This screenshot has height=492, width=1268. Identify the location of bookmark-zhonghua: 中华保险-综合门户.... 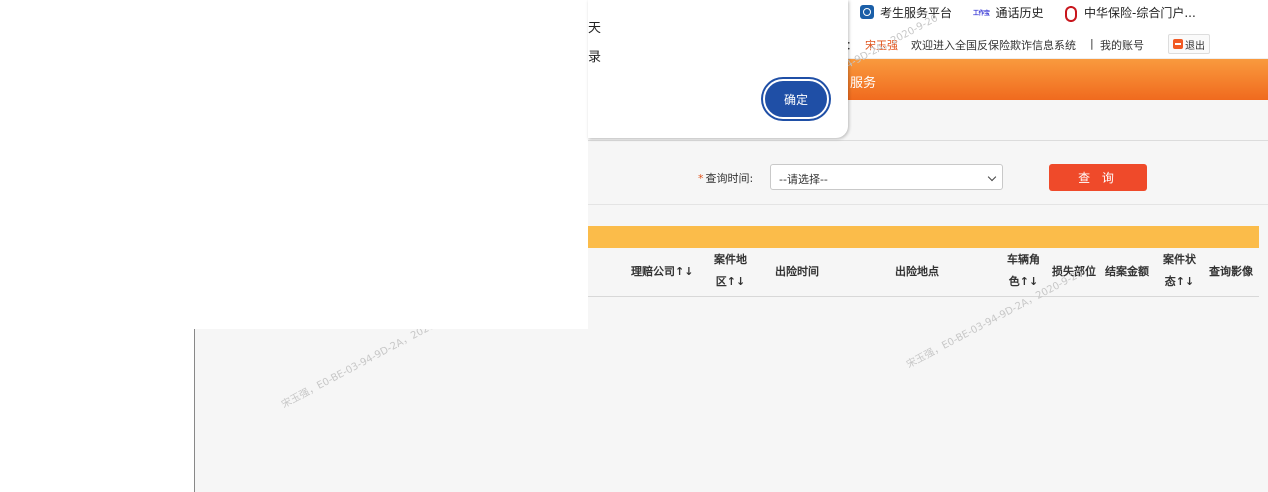
(1130, 12).